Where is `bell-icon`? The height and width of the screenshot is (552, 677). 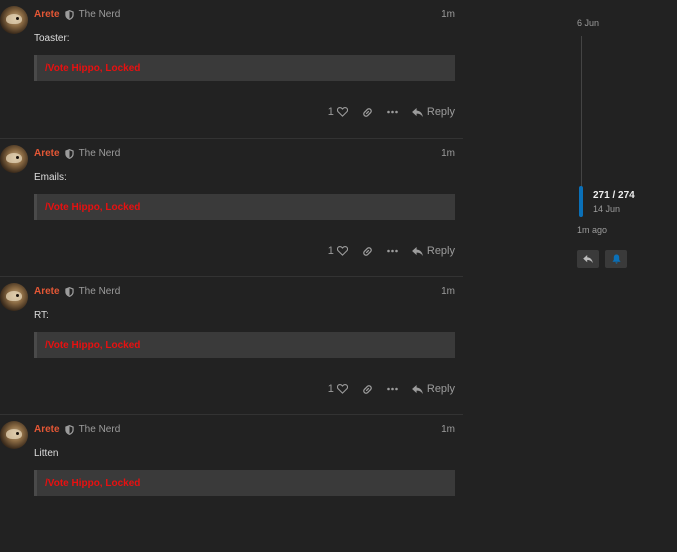 bell-icon is located at coordinates (616, 259).